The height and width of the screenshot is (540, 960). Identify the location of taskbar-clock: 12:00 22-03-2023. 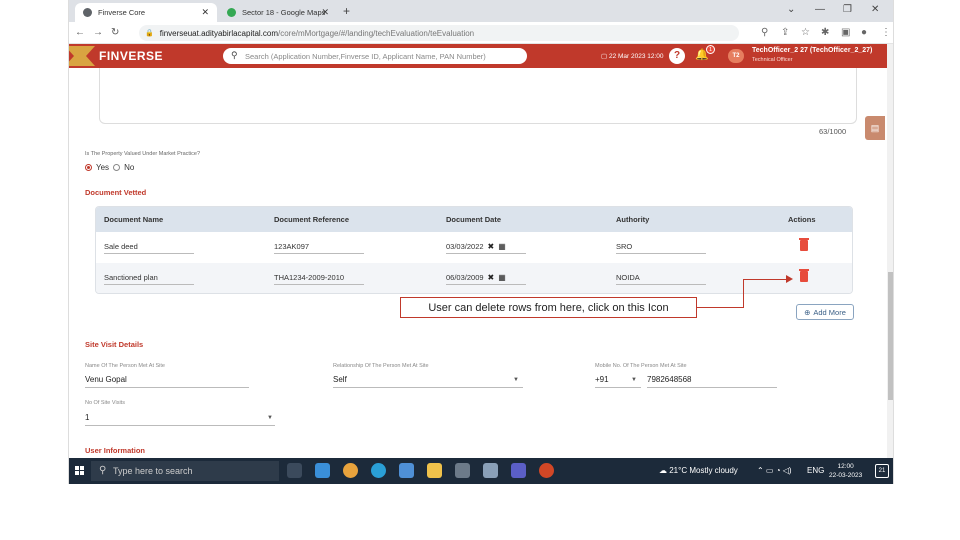
(845, 471).